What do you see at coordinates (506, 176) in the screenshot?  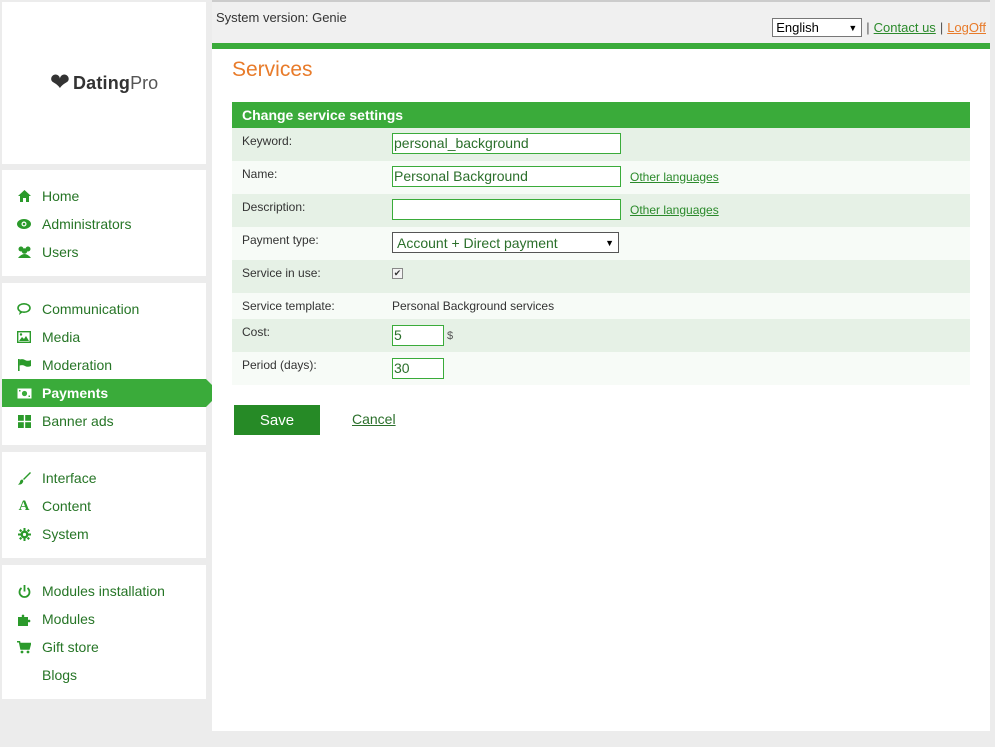 I see `name-input: Personal Background` at bounding box center [506, 176].